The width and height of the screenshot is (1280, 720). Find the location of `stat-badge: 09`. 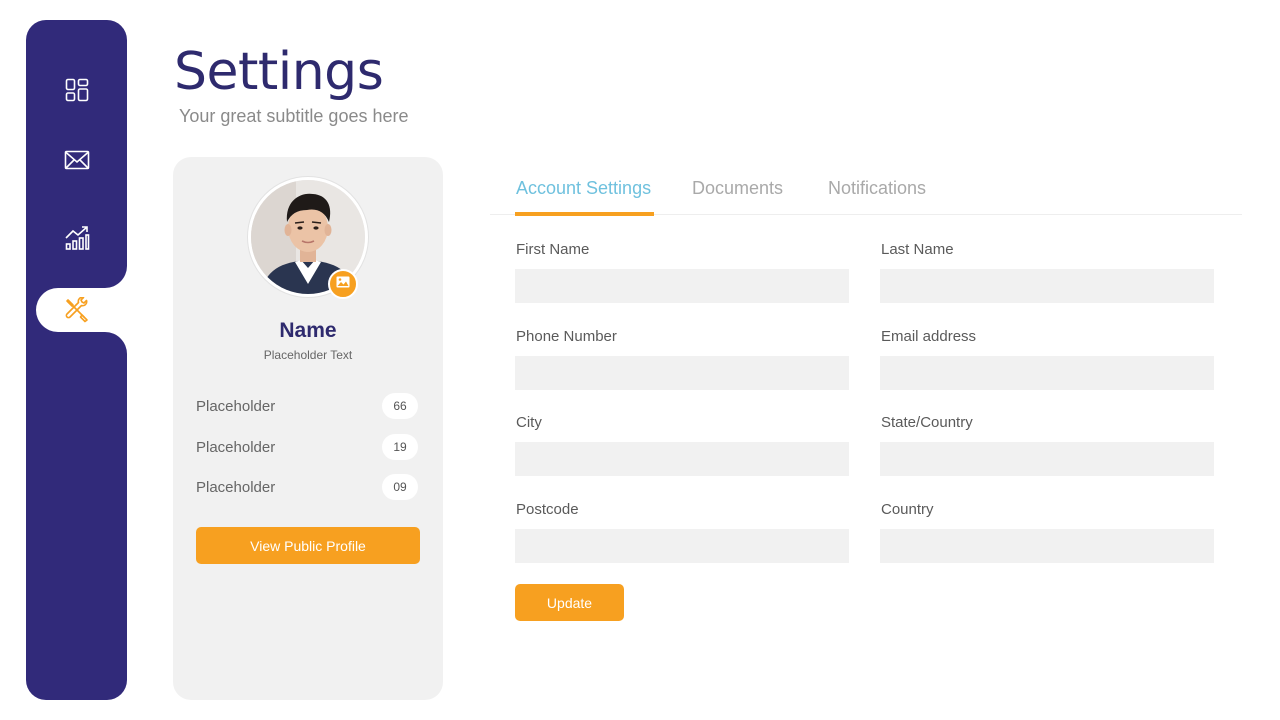

stat-badge: 09 is located at coordinates (400, 487).